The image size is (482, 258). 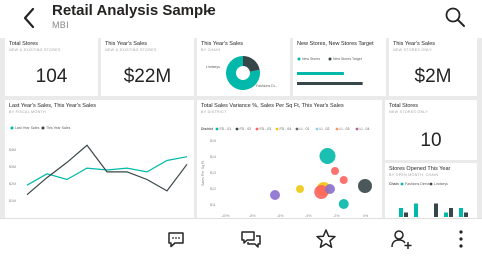 I want to click on kpi-value: 104, so click(x=51, y=76).